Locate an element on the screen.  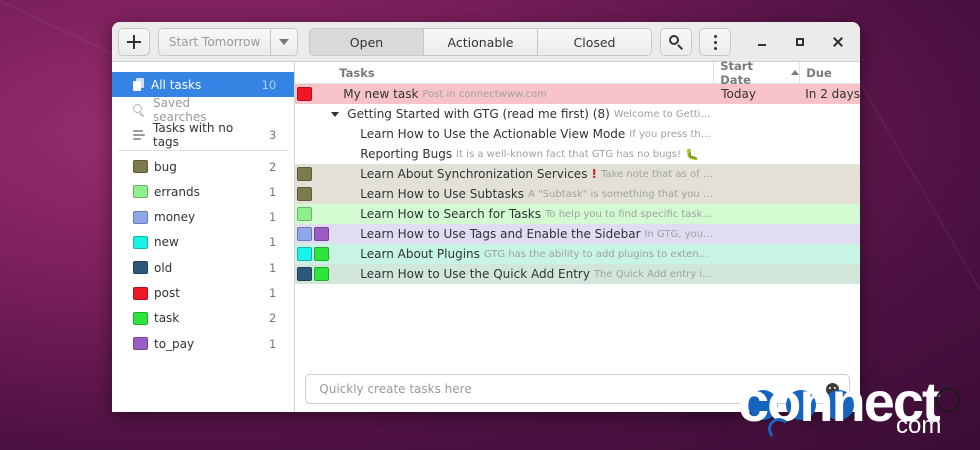
wifi-icon is located at coordinates (779, 429).